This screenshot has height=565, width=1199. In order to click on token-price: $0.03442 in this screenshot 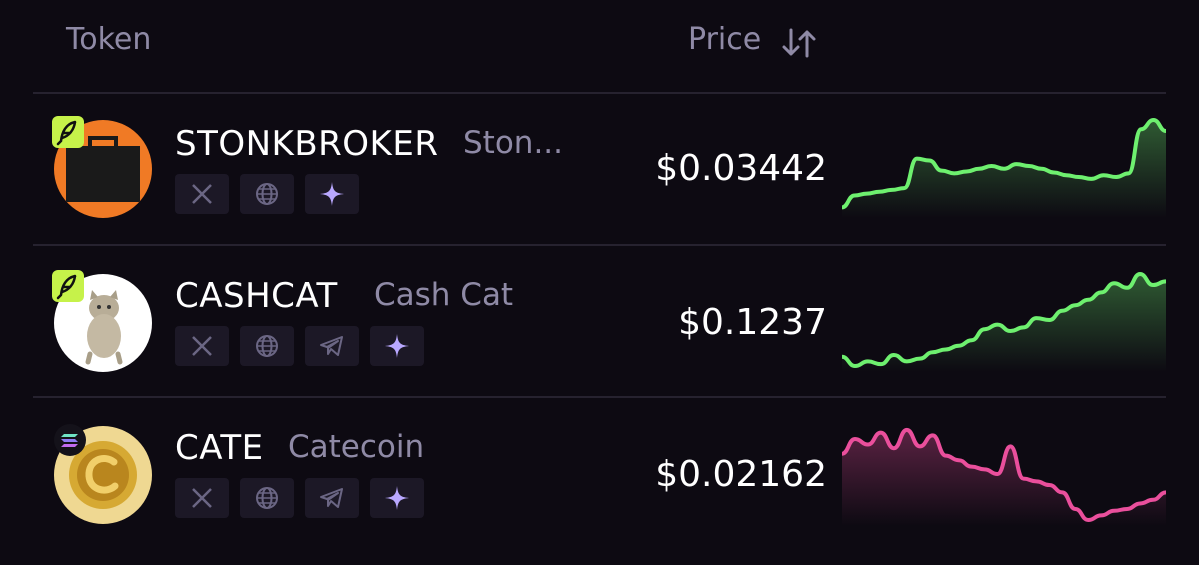, I will do `click(741, 168)`.